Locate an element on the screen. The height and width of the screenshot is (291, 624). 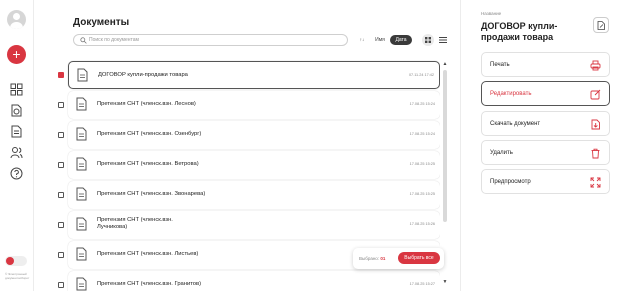
document-name: Претензия СНТ (членск.взн. Лучникова) is located at coordinates (135, 223).